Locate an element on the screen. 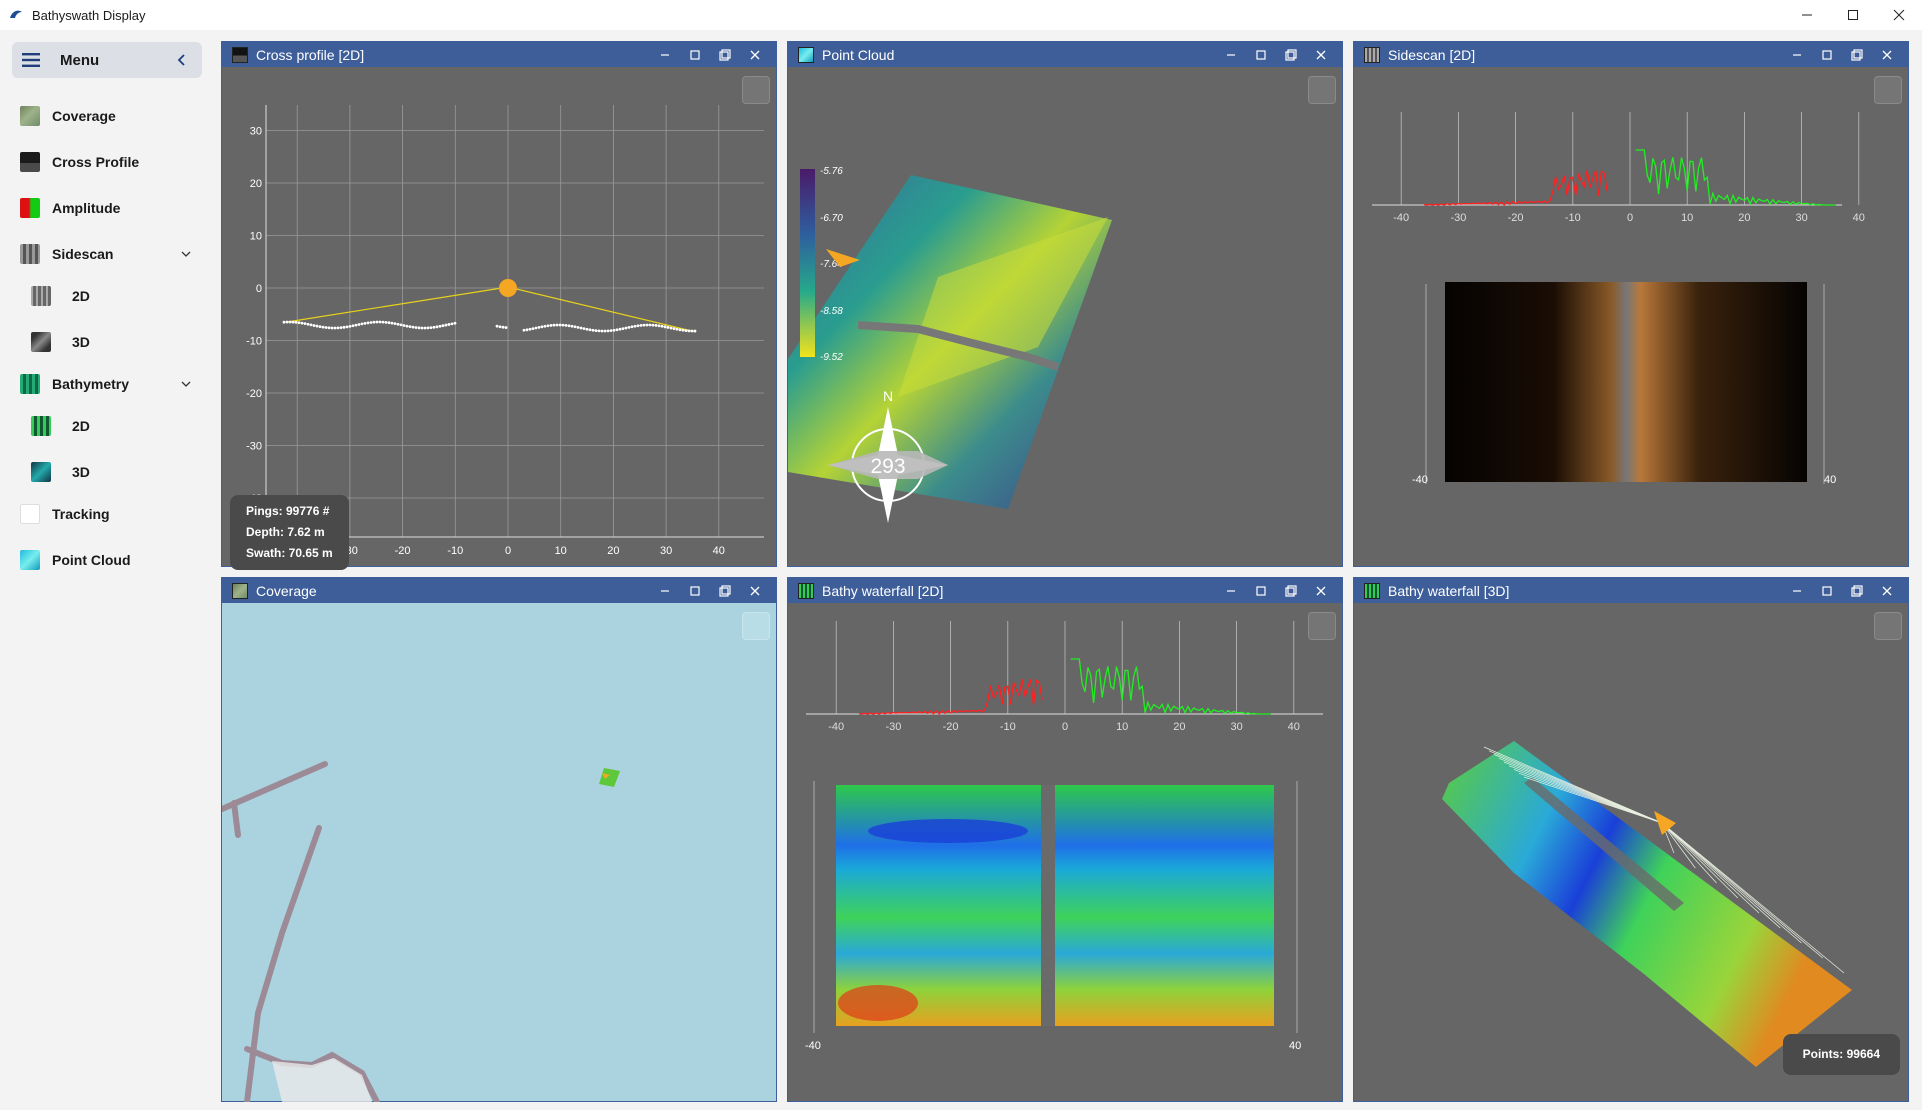 The image size is (1922, 1110). sidebar-item-bathymetry: Bathymetry is located at coordinates (105, 384).